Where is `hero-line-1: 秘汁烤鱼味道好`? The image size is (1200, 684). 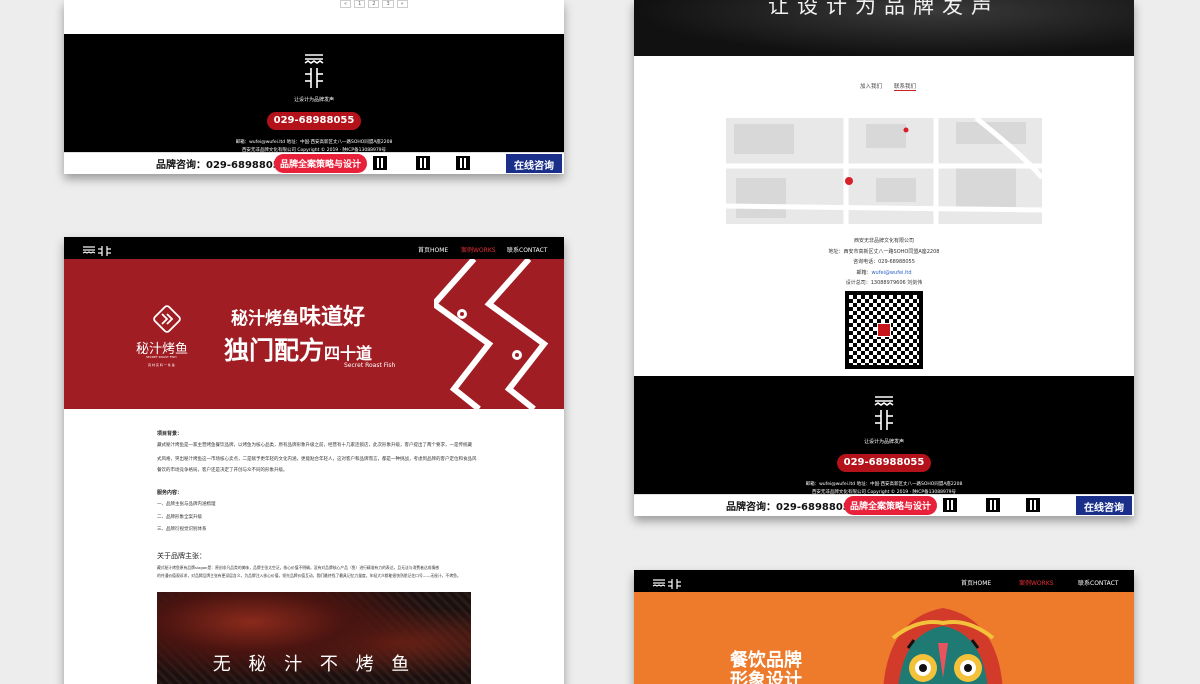
hero-line-1: 秘汁烤鱼味道好 is located at coordinates (298, 315).